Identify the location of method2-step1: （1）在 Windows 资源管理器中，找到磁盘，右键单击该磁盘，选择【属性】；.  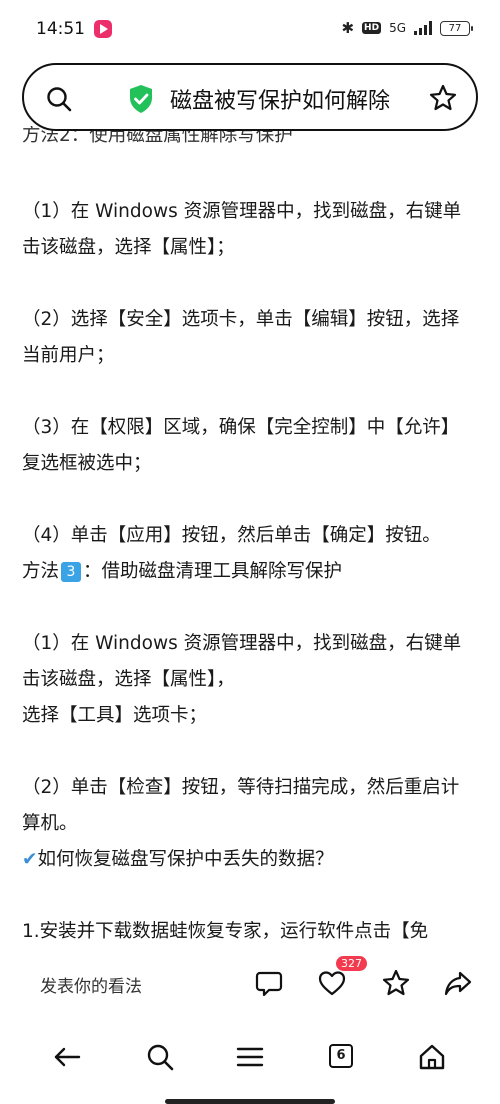
(242, 229).